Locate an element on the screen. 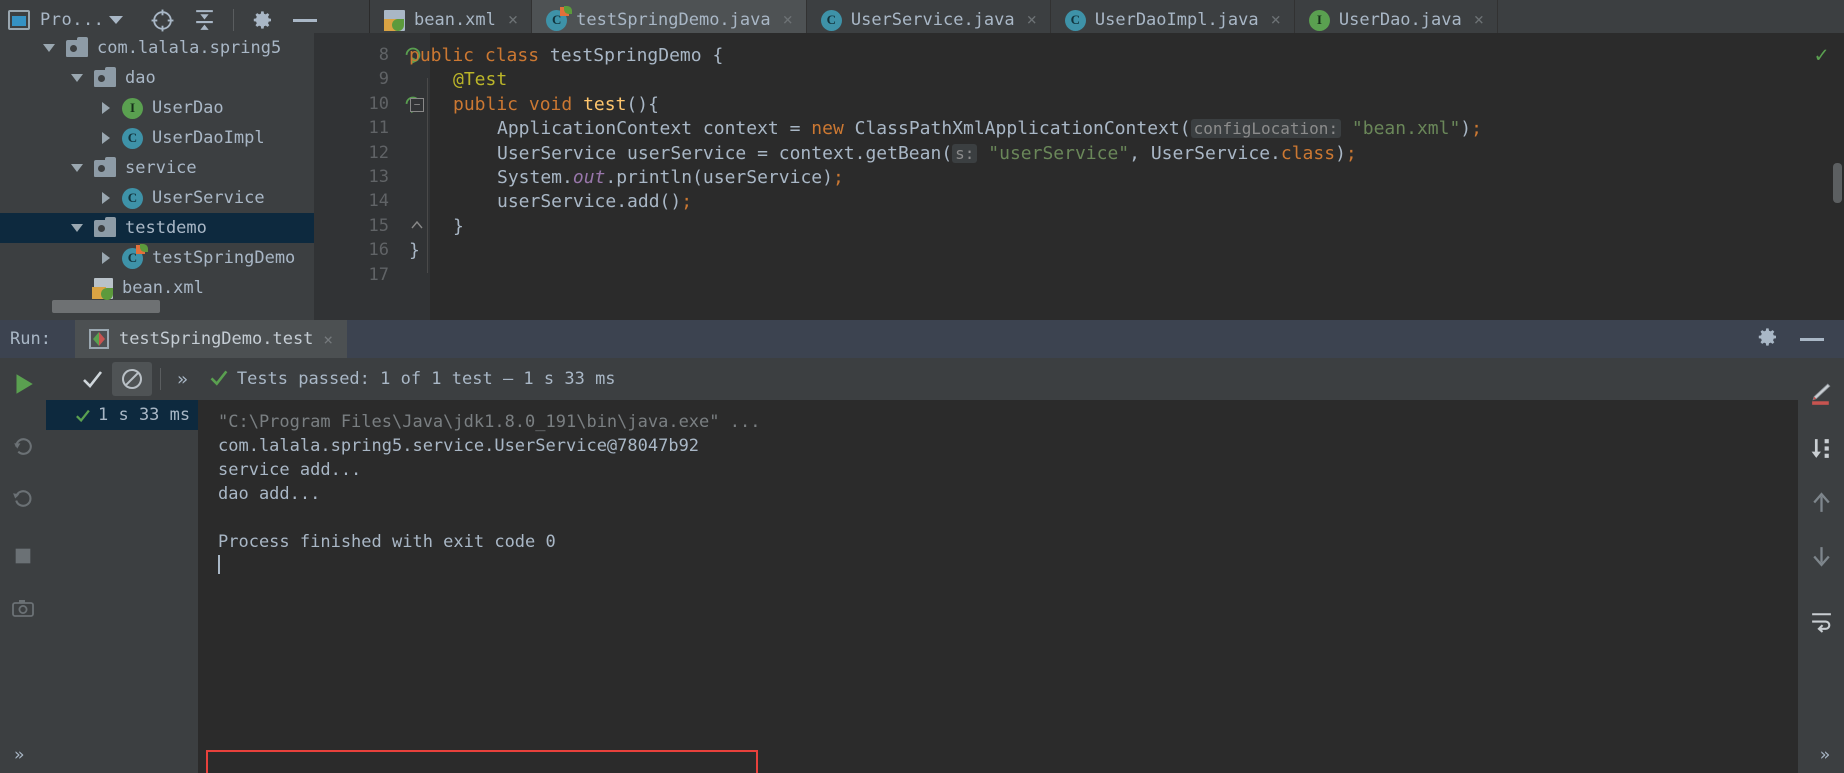 Image resolution: width=1844 pixels, height=773 pixels. code-line-9: @Test is located at coordinates (458, 79).